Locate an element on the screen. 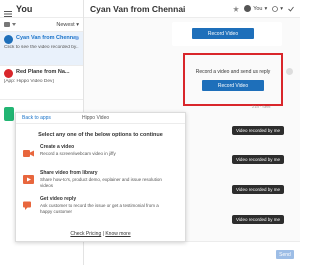 This screenshot has height=265, width=320. option-title: Create a video is located at coordinates (57, 147).